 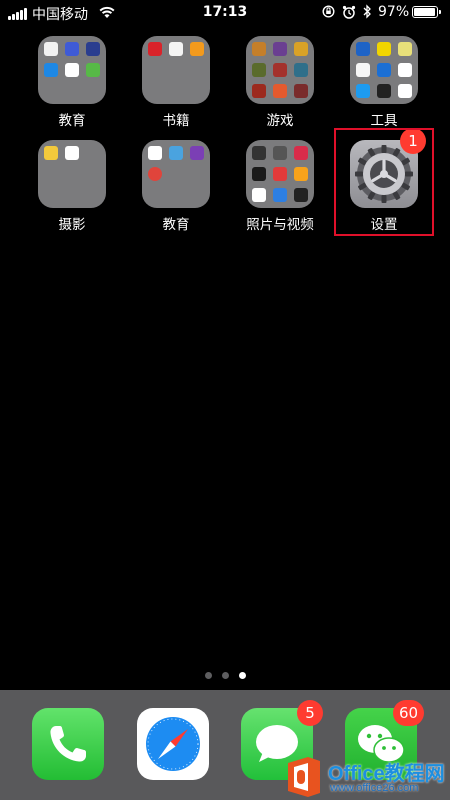 I want to click on folder-books: 书籍, so click(x=176, y=86).